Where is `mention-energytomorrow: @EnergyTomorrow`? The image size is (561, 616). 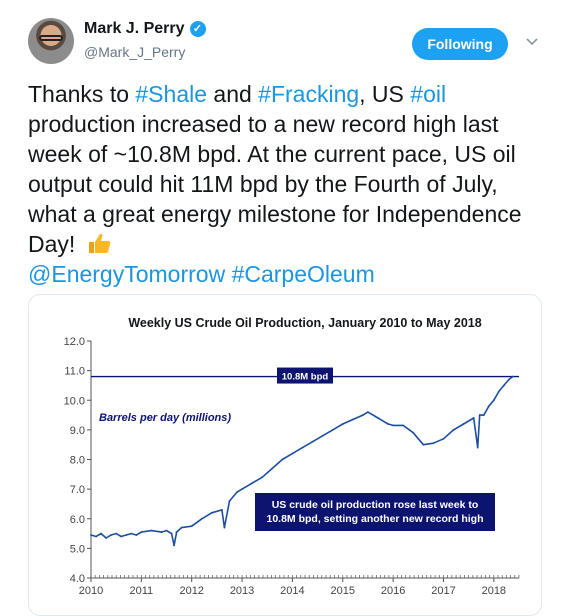
mention-energytomorrow: @EnergyTomorrow is located at coordinates (126, 274).